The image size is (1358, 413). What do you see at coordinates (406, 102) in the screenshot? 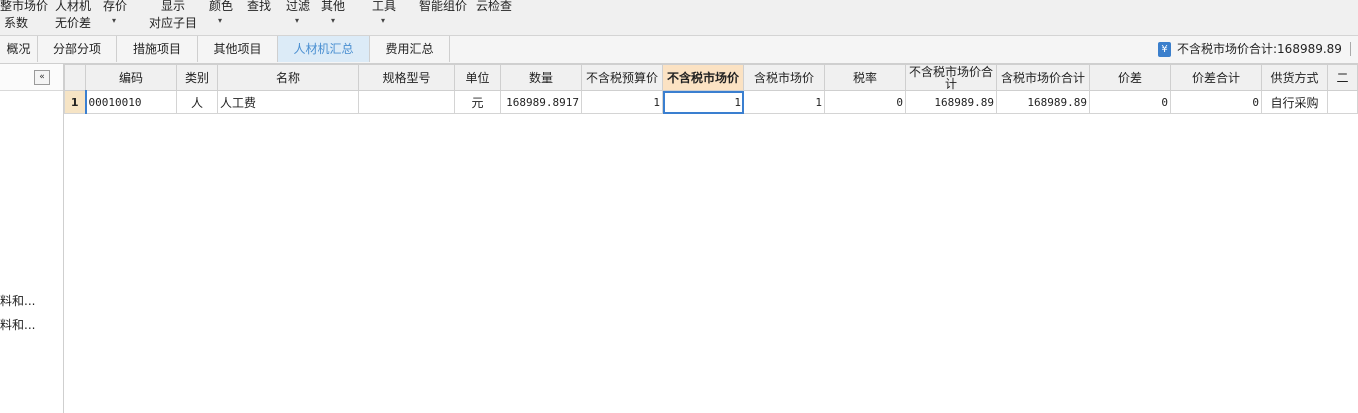
I see `cell-spec` at bounding box center [406, 102].